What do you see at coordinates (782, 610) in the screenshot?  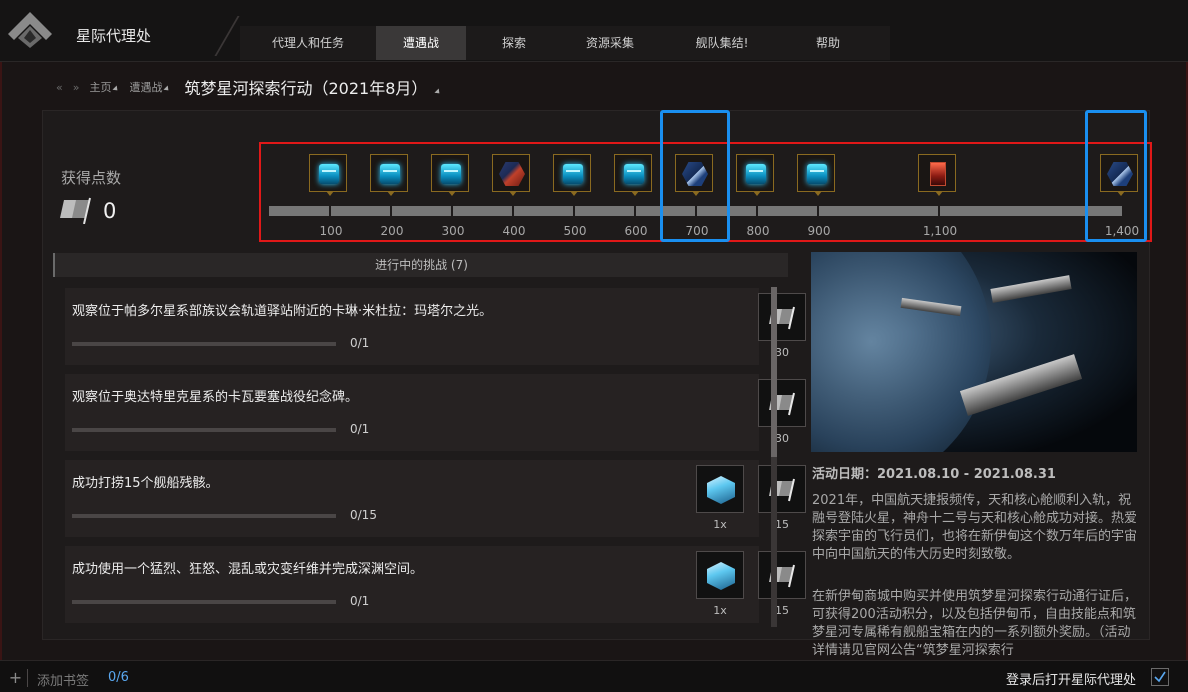 I see `challenge-reward-amount: 15` at bounding box center [782, 610].